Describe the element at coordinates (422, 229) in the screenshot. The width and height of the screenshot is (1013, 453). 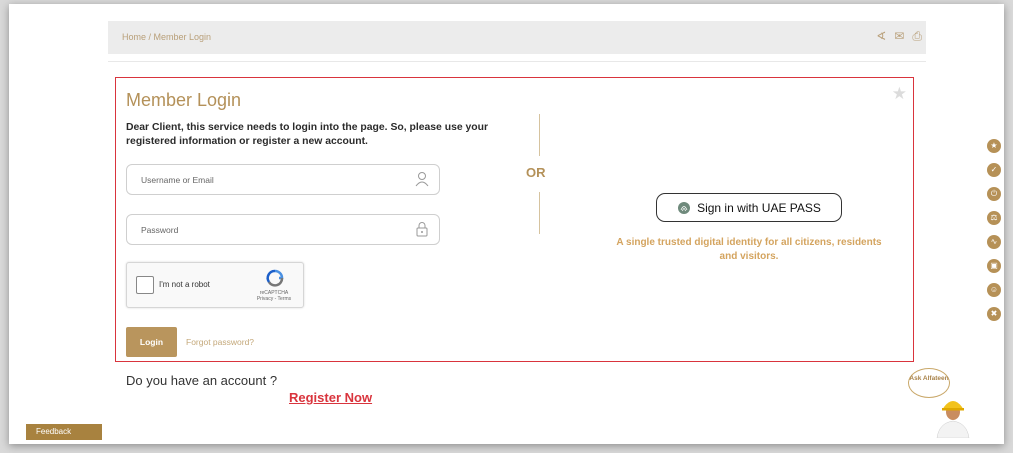
I see `lock-icon` at that location.